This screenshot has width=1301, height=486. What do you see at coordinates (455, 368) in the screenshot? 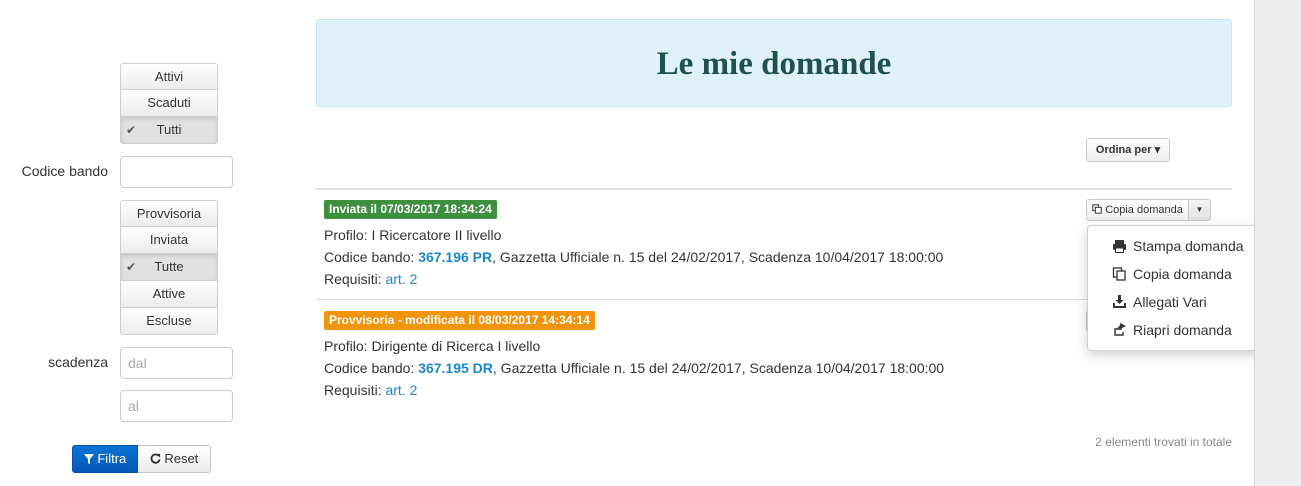
I see `codice-link: 367.195 DR` at bounding box center [455, 368].